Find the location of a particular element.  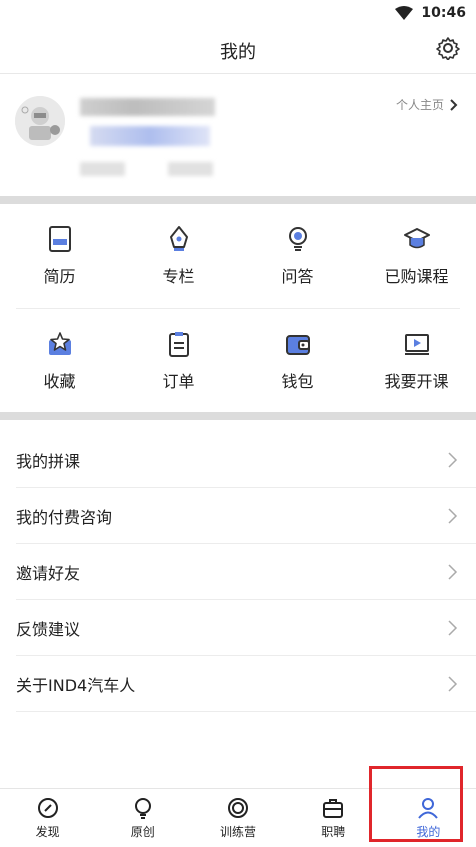

menu-item-group-courses: 我的拼课 is located at coordinates (246, 460).